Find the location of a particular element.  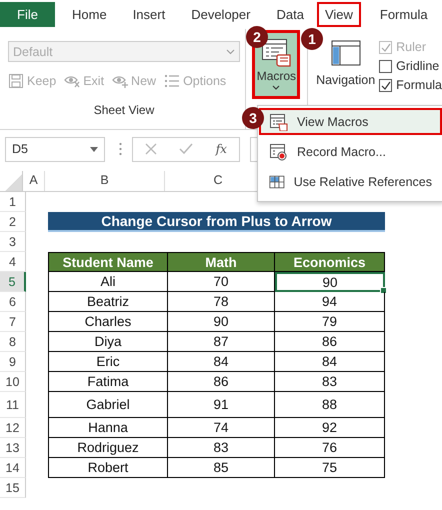

row-header: 14 is located at coordinates (13, 468).